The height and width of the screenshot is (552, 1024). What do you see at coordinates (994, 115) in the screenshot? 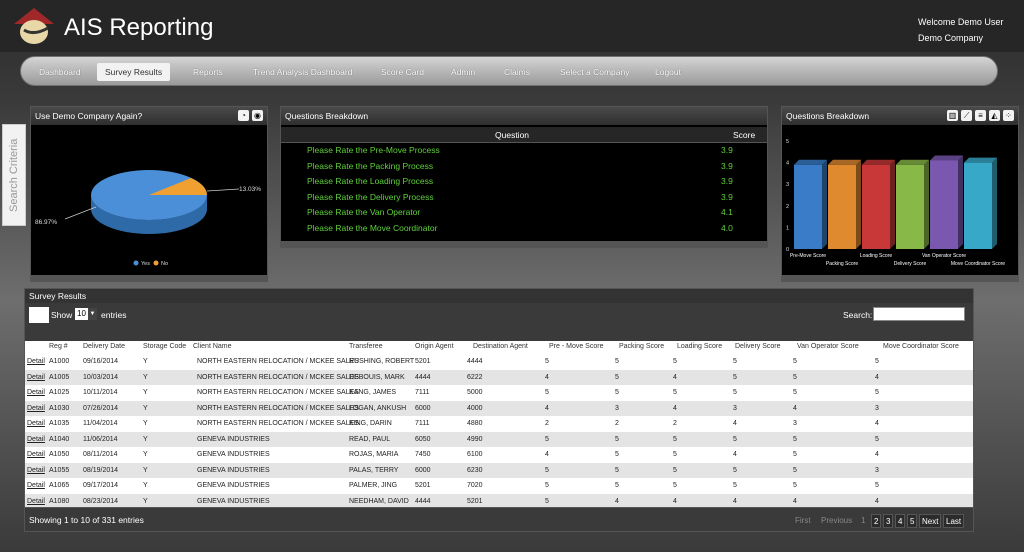
I see `area-chart-icon: ◭` at bounding box center [994, 115].